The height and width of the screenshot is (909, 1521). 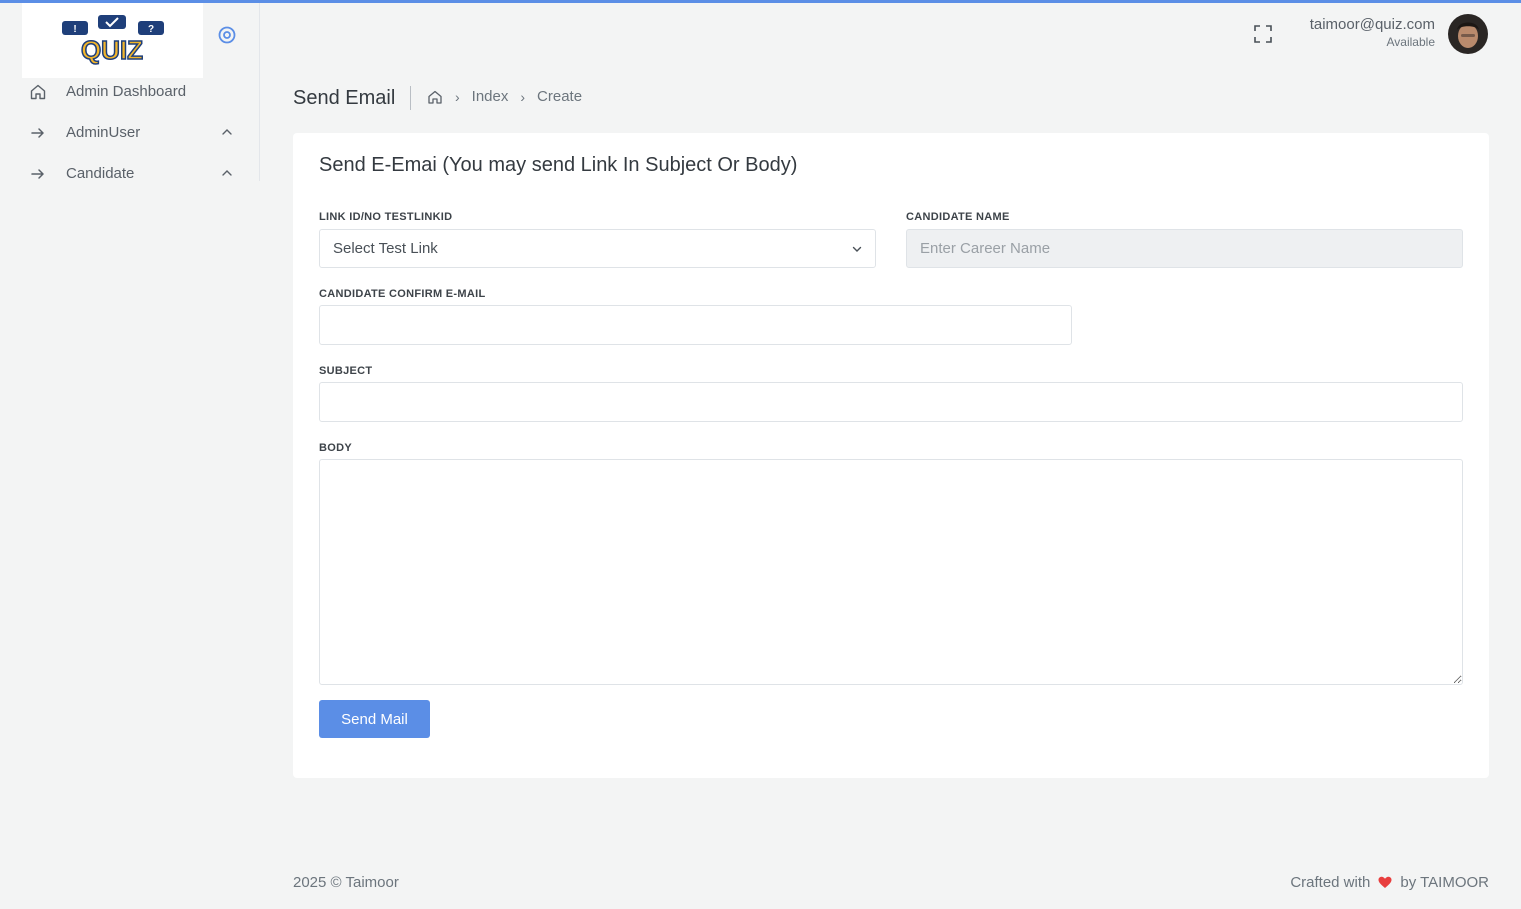 I want to click on confirm-email-label: CANDIDATE CONFIRM E-MAIL, so click(x=402, y=294).